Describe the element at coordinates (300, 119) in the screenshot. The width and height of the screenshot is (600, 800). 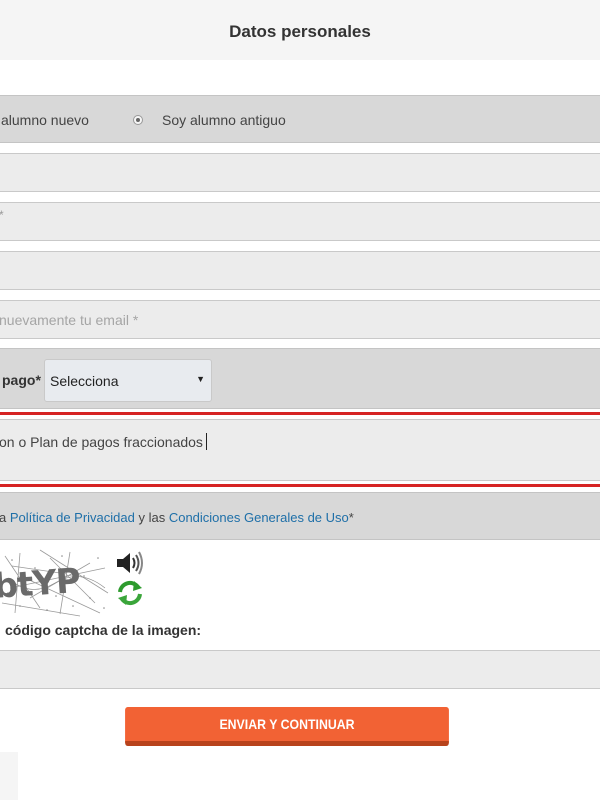
I see `student-type-row: alumno nuevo Soy alumno antiguo` at that location.